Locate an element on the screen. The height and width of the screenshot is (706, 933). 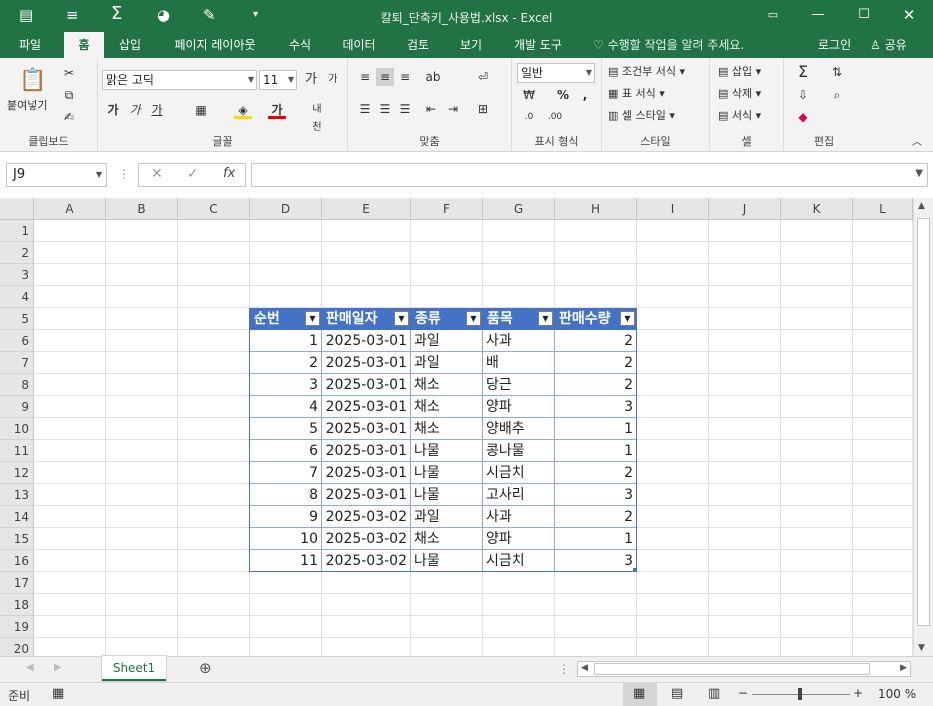
paste-label: 붙여넣기 is located at coordinates (27, 106).